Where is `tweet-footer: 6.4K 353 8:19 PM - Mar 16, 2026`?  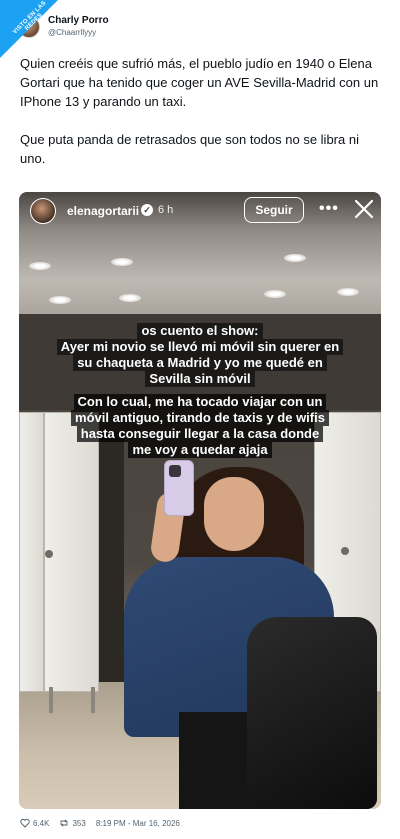
tweet-footer: 6.4K 353 8:19 PM - Mar 16, 2026 is located at coordinates (100, 823).